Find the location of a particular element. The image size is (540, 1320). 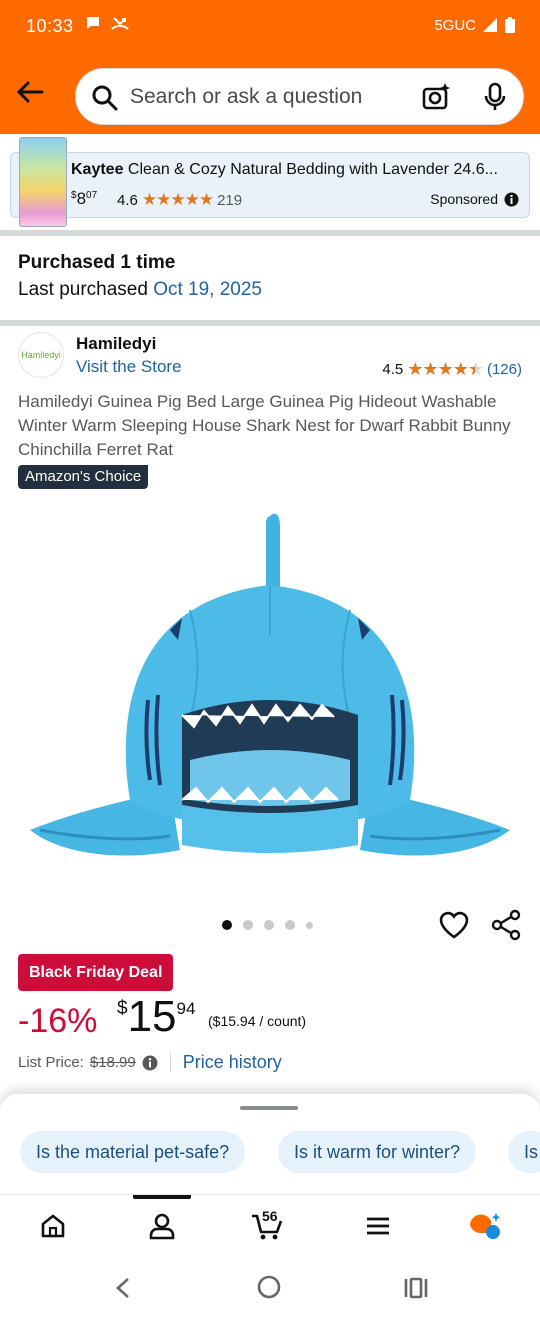

hamburger-menu-icon is located at coordinates (378, 1226).